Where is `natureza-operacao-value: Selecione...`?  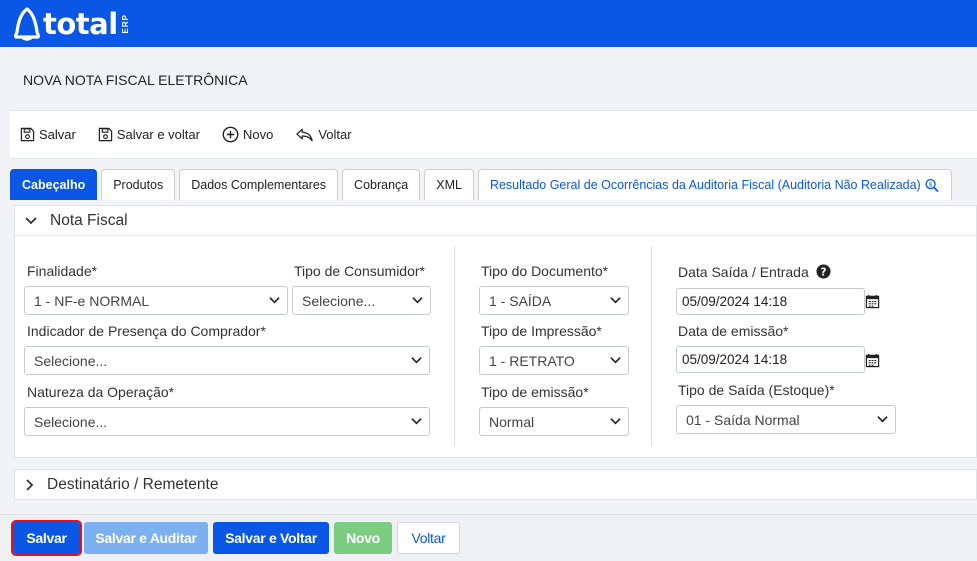
natureza-operacao-value: Selecione... is located at coordinates (71, 421).